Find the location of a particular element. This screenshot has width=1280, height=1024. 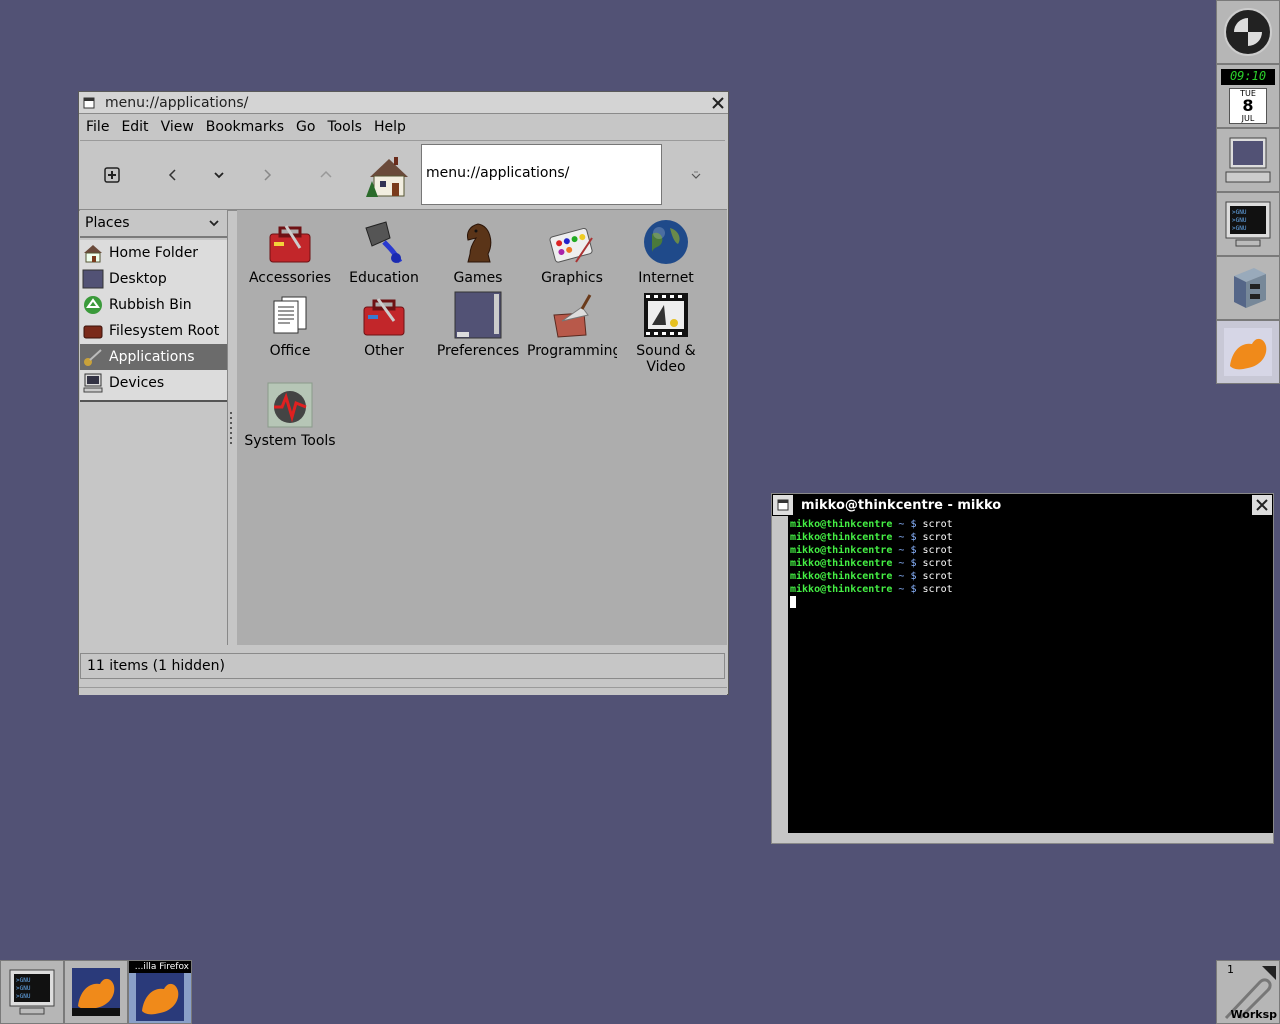

workspace-switcher: 1 Worksp is located at coordinates (1248, 992).